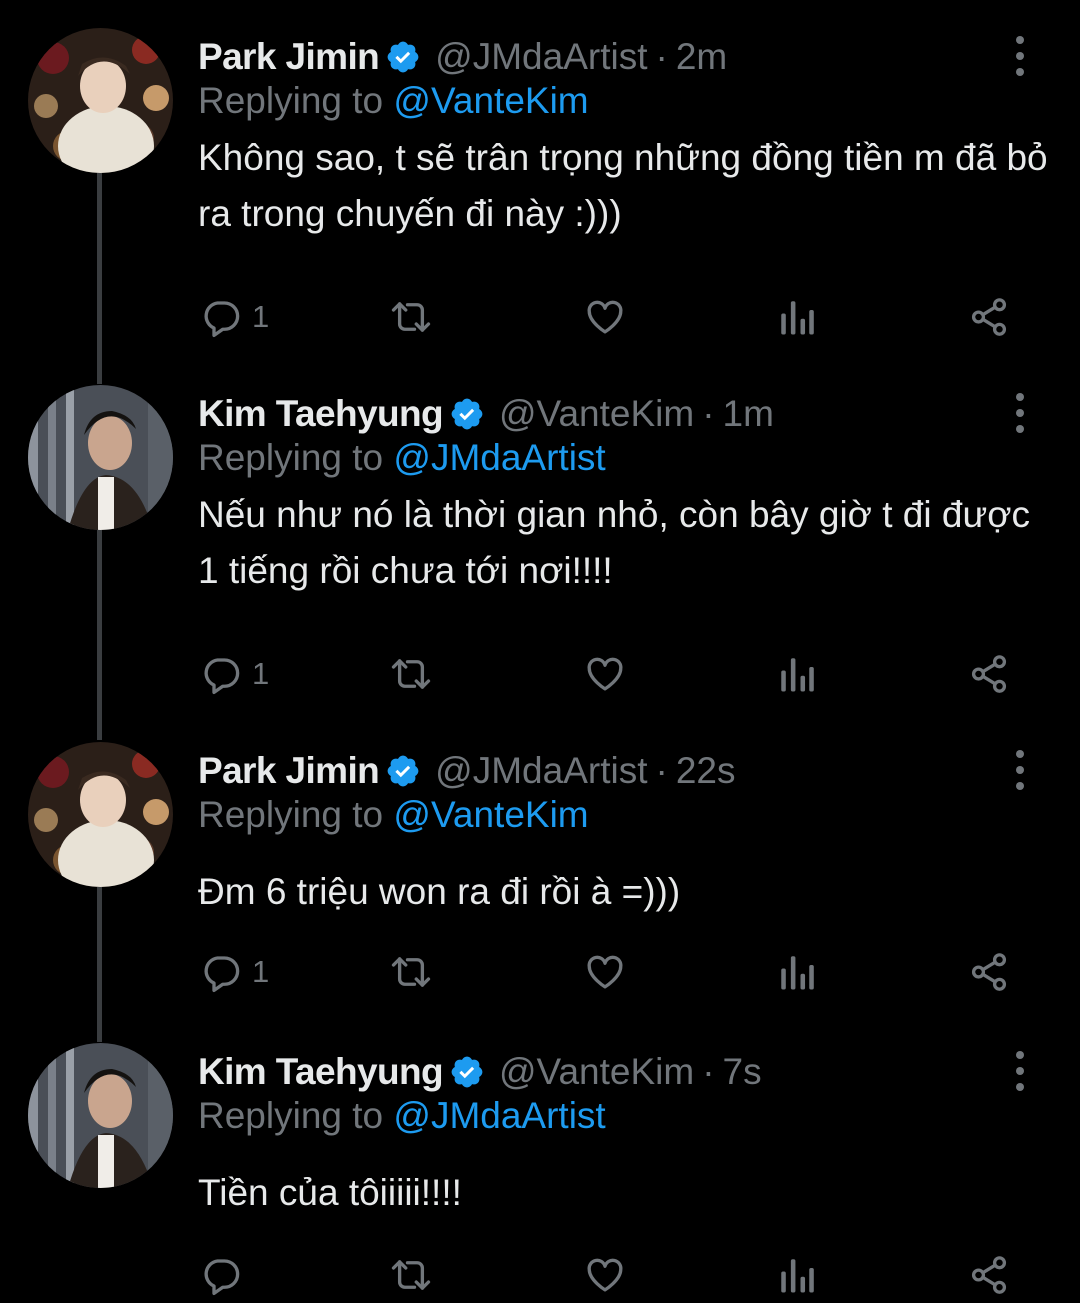 The width and height of the screenshot is (1080, 1303). Describe the element at coordinates (706, 771) in the screenshot. I see `timestamp: 22s` at that location.